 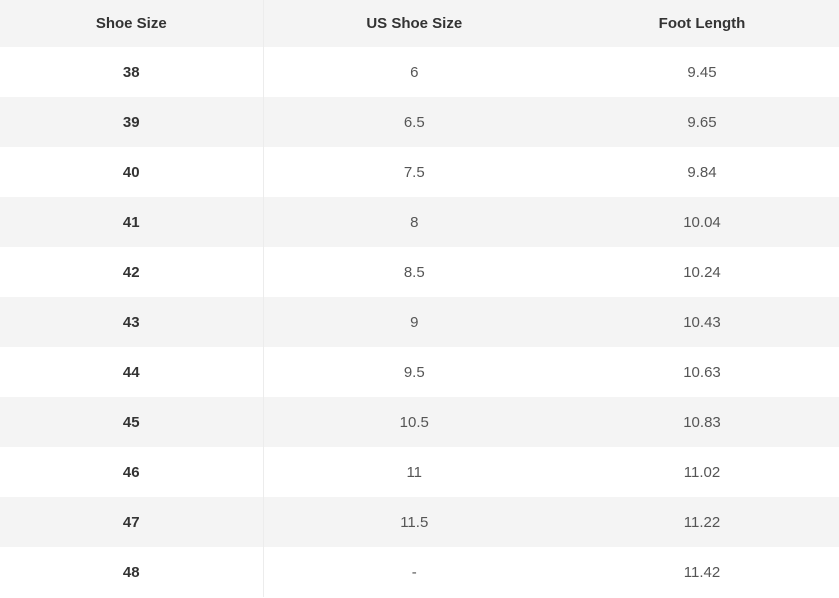 I want to click on foot-length-cell: 9.65, so click(x=702, y=122).